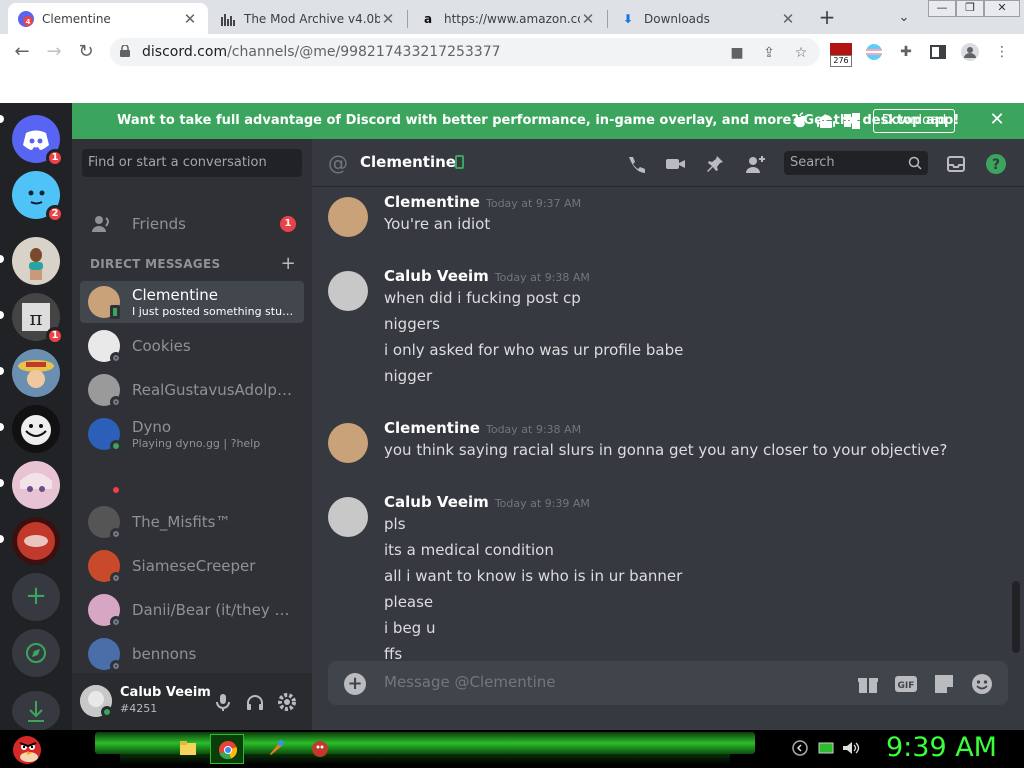  I want to click on add-server-button: +, so click(36, 597).